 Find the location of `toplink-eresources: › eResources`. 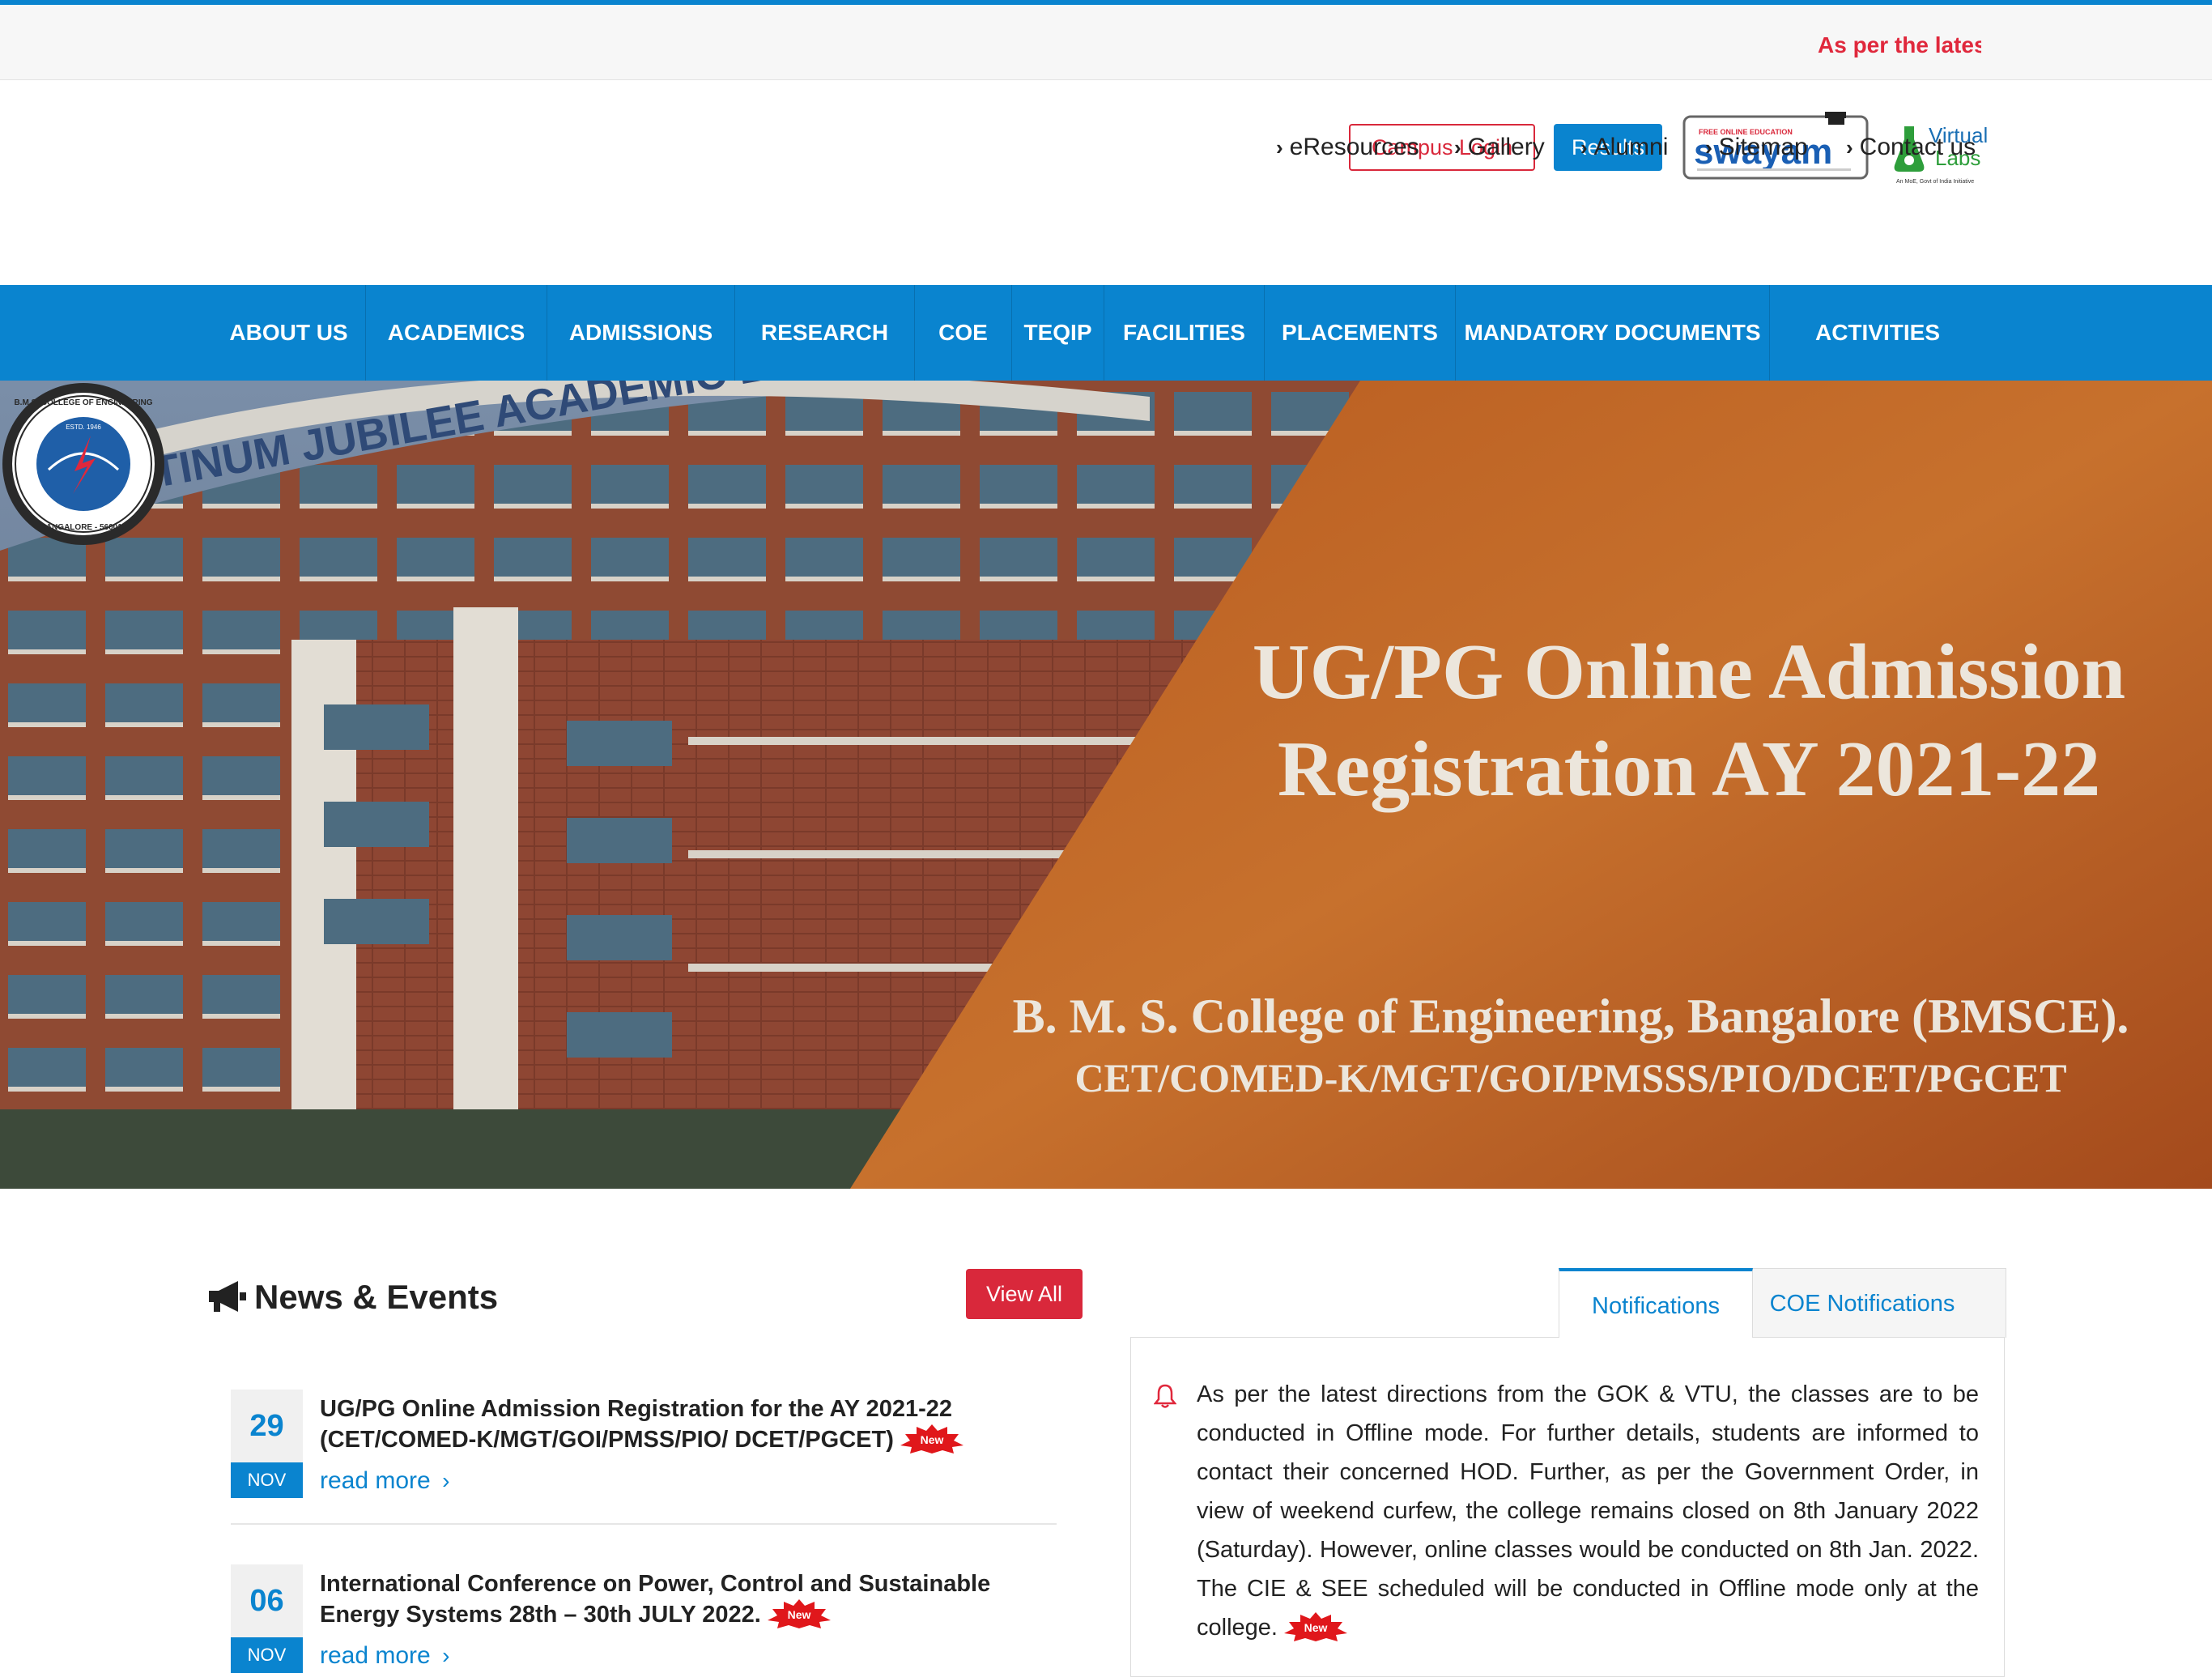

toplink-eresources: › eResources is located at coordinates (1347, 147).